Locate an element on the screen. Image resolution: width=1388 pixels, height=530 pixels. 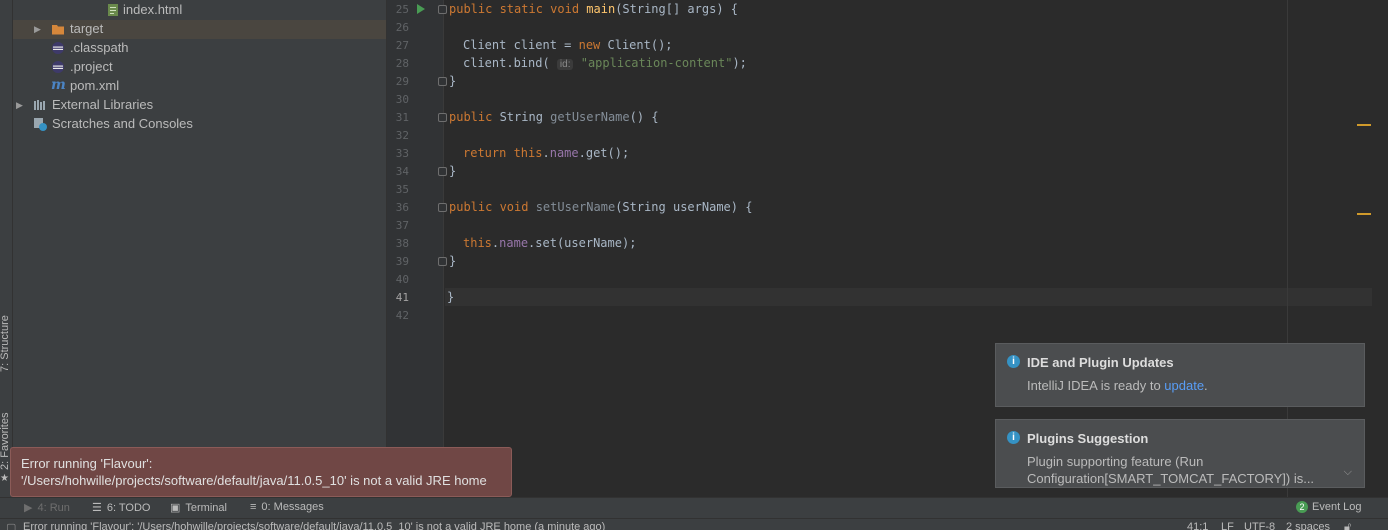
run-icon: ▶ is located at coordinates (28, 508).